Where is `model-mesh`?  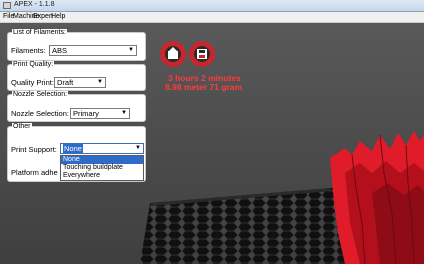 model-mesh is located at coordinates (377, 197).